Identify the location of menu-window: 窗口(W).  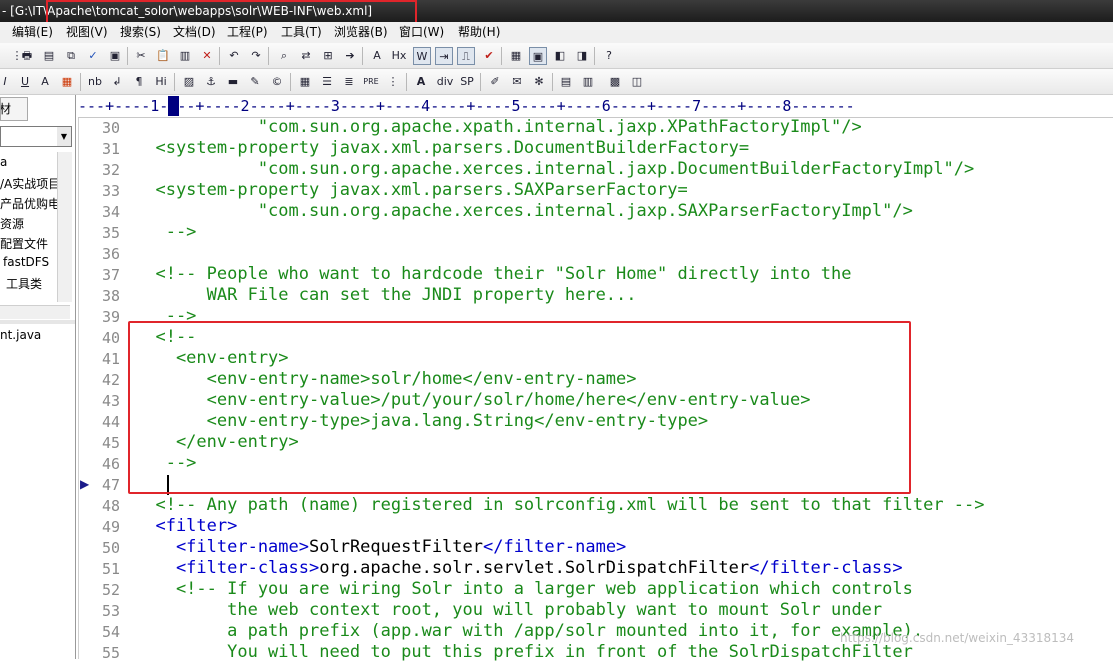
(421, 32).